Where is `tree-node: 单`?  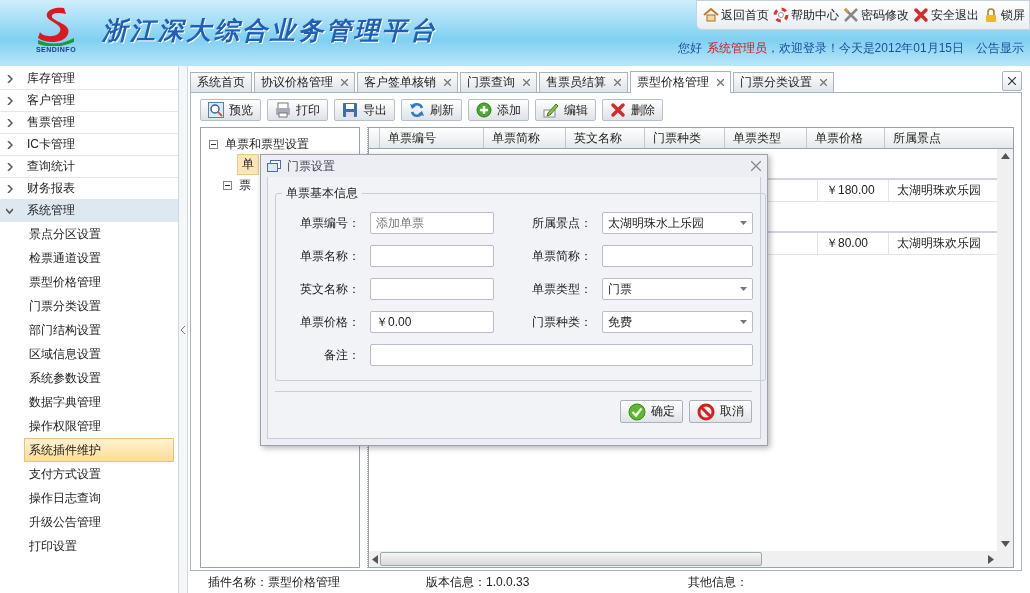
tree-node: 单 is located at coordinates (248, 164).